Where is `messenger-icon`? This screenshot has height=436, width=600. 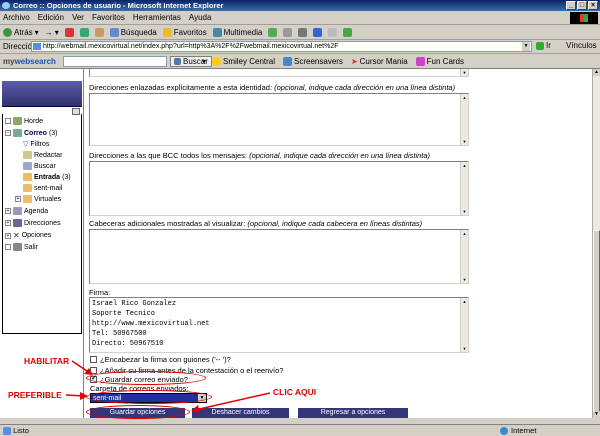 messenger-icon is located at coordinates (348, 32).